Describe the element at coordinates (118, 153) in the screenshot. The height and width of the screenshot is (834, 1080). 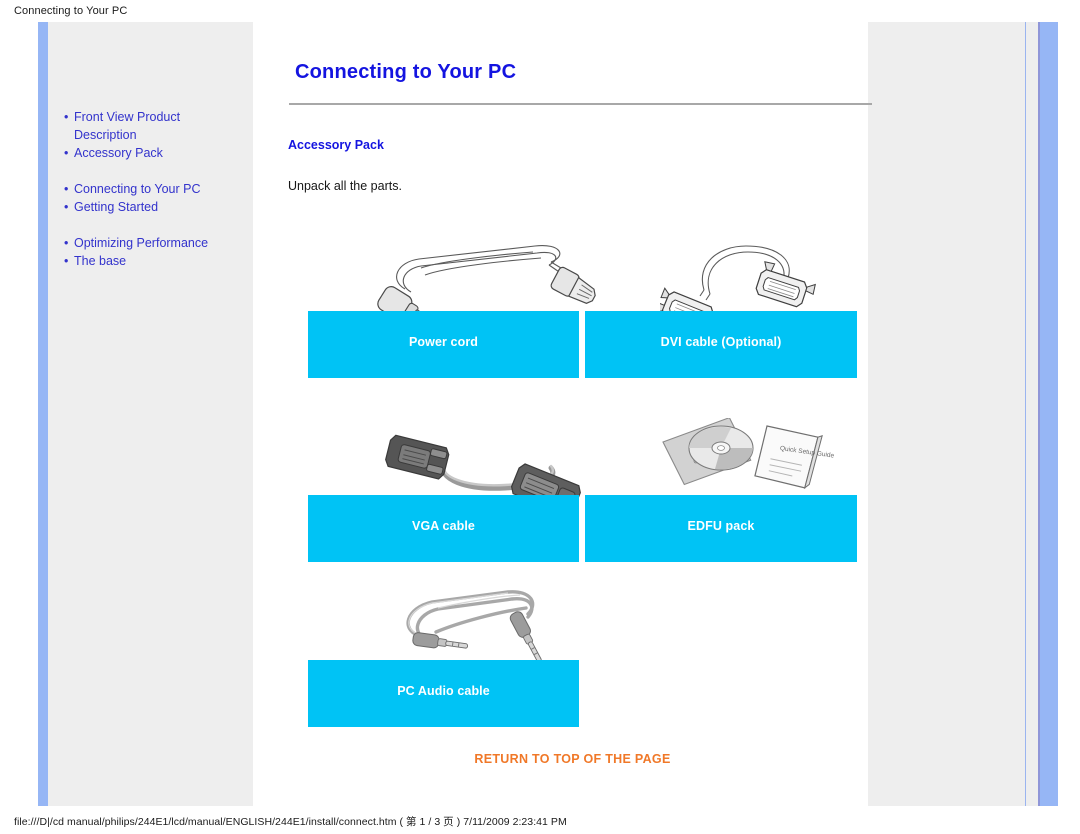
I see `sidebar-item-label: Accessory Pack` at that location.